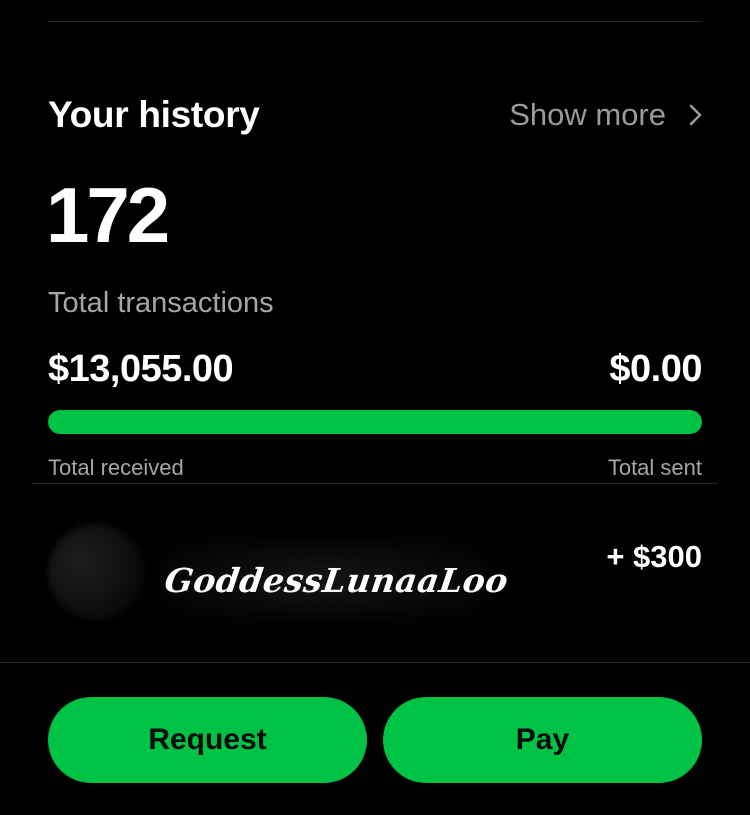 The image size is (750, 815). Describe the element at coordinates (96, 572) in the screenshot. I see `avatar-icon` at that location.